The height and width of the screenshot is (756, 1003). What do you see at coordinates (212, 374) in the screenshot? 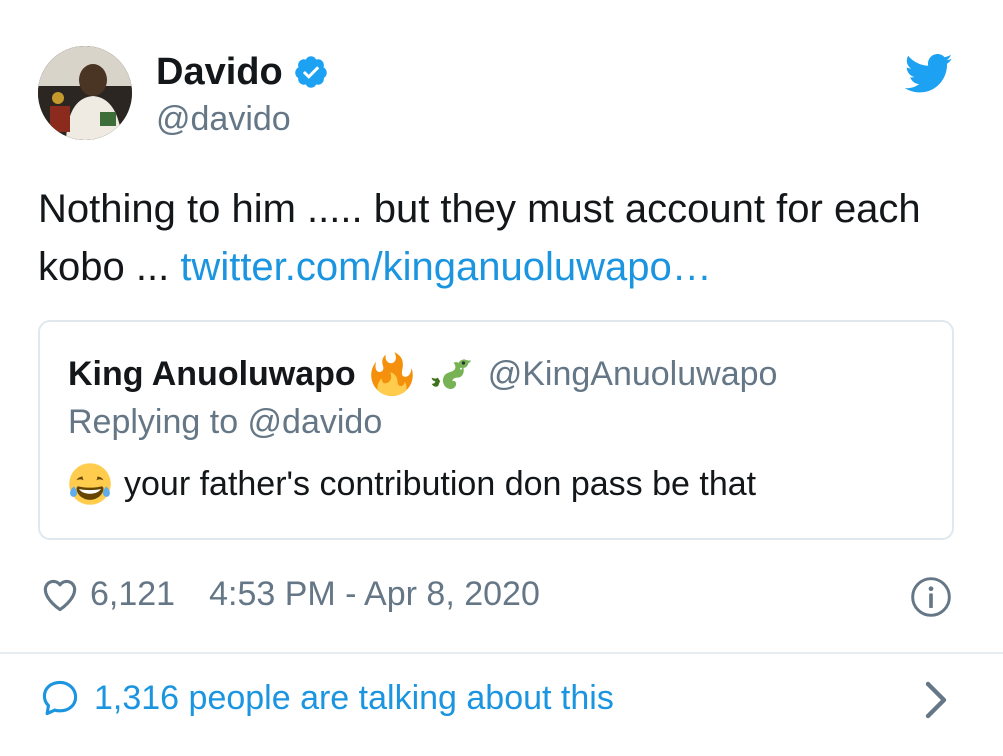
I see `quoted-display-name: King Anuoluwapo` at bounding box center [212, 374].